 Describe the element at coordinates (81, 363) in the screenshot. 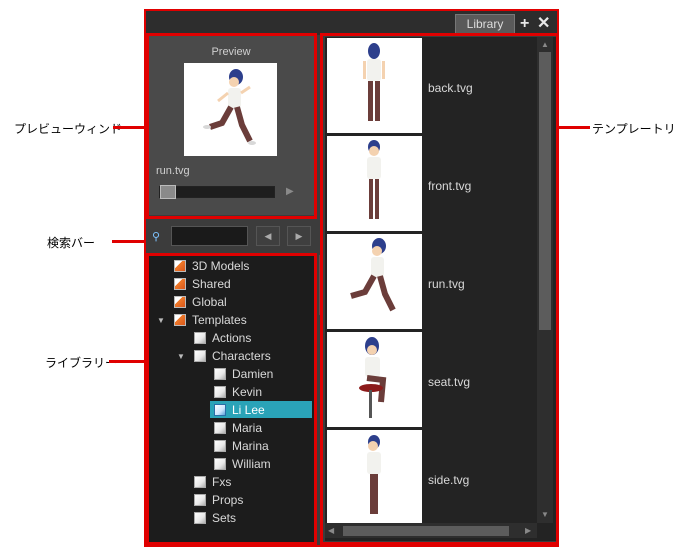

I see `callout-library: ライブラリー` at that location.